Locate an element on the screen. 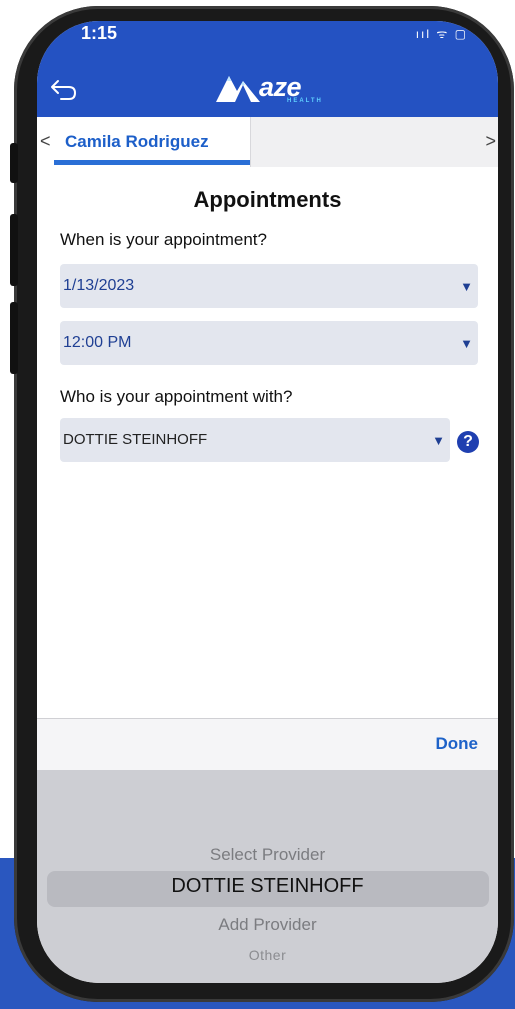 This screenshot has width=515, height=1009. status-time: 1:15 is located at coordinates (99, 33).